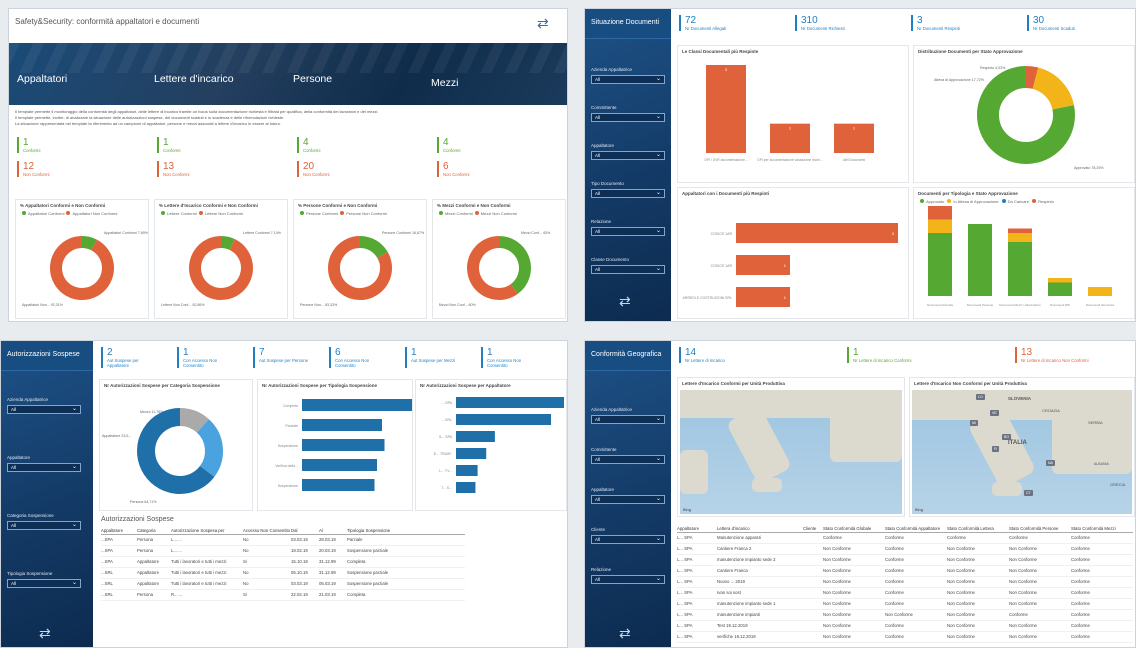 The image size is (1136, 648). I want to click on tick-label: CODICE 1AR, so click(722, 234).